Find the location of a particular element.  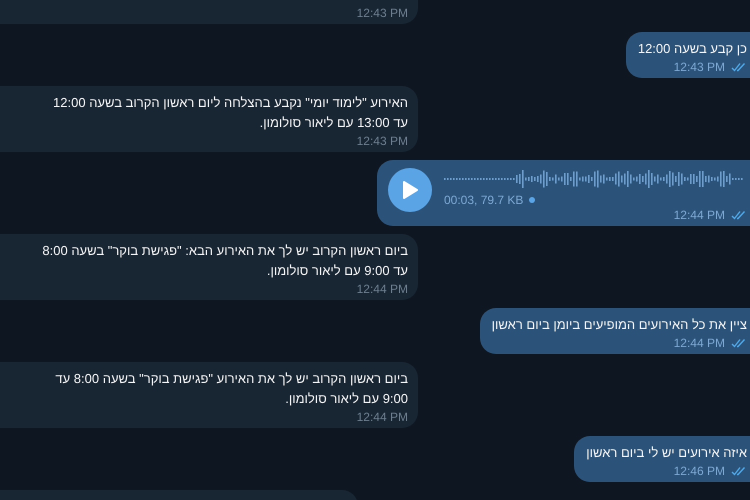

voice-duration-size: 00:03, 79.7 KB is located at coordinates (484, 200).